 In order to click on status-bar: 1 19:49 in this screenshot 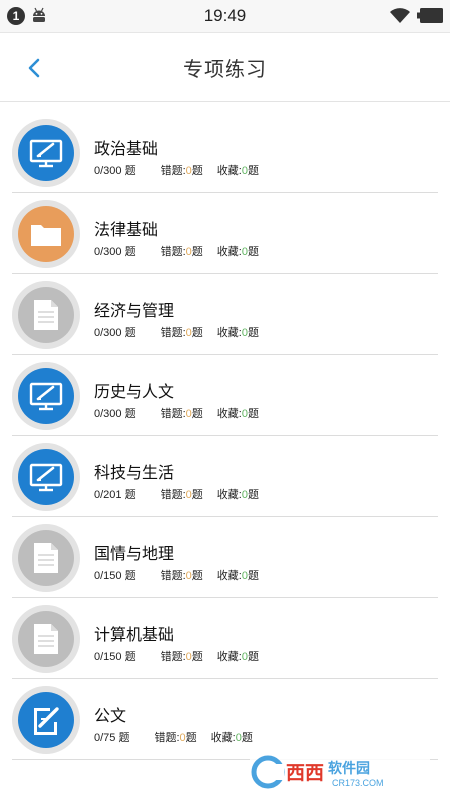, I will do `click(225, 16)`.